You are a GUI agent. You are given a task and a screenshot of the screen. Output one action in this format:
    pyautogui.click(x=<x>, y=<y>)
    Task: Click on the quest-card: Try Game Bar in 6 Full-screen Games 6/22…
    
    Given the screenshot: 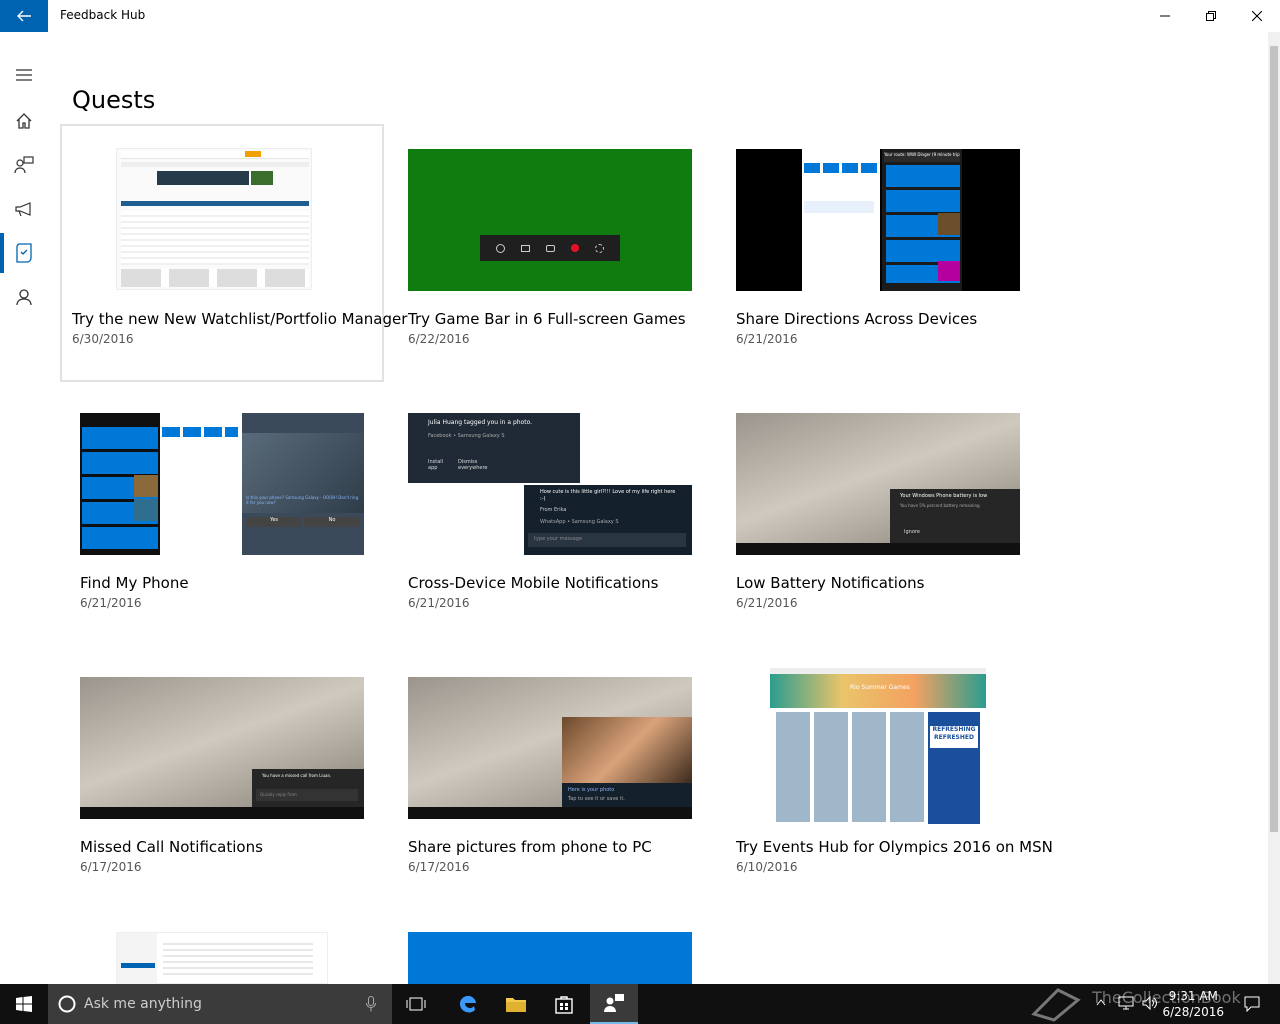 What is the action you would take?
    pyautogui.click(x=550, y=253)
    